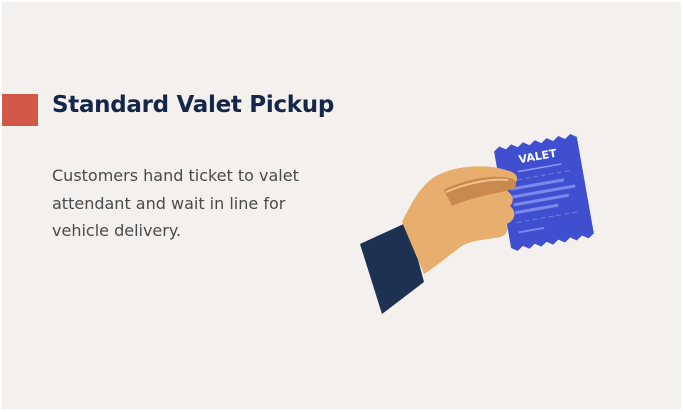 The image size is (683, 412). I want to click on slide-title: Standard Valet Pickup, so click(193, 105).